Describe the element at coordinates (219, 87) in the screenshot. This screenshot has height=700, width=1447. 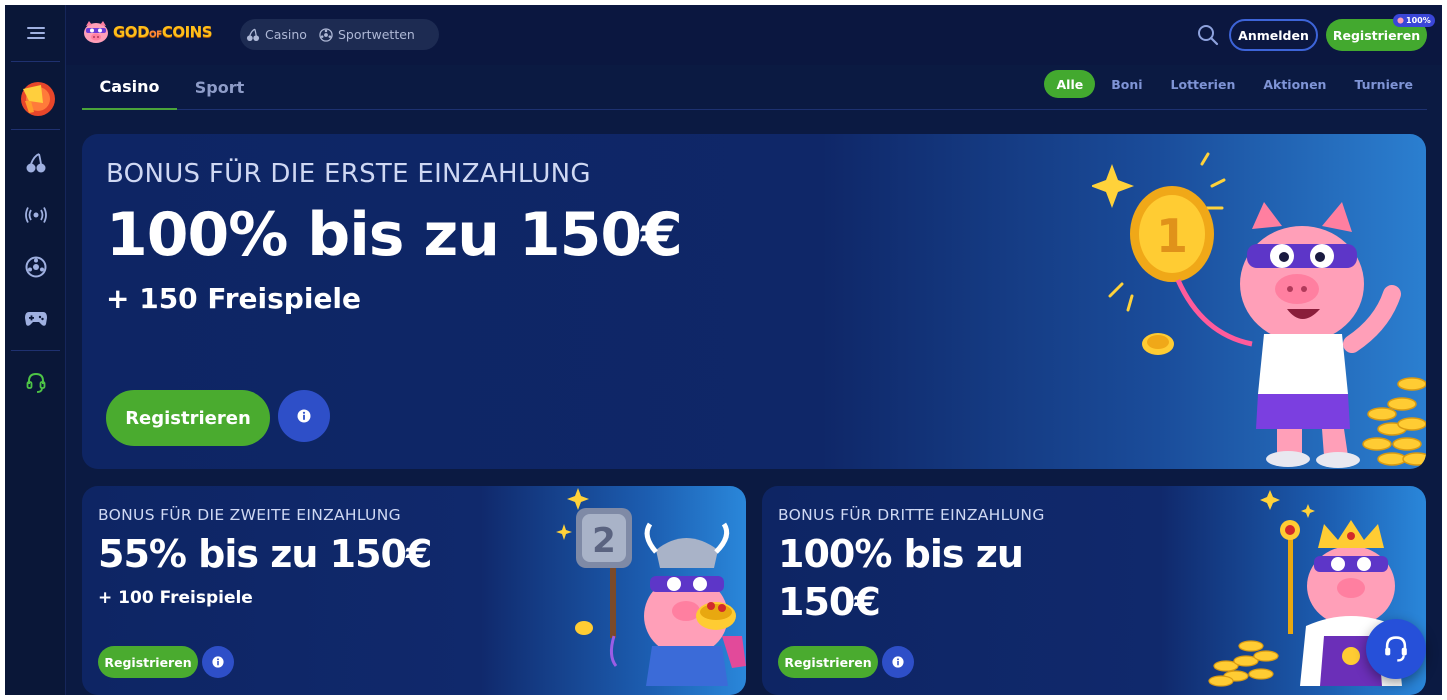
I see `tab-sport: Sport` at that location.